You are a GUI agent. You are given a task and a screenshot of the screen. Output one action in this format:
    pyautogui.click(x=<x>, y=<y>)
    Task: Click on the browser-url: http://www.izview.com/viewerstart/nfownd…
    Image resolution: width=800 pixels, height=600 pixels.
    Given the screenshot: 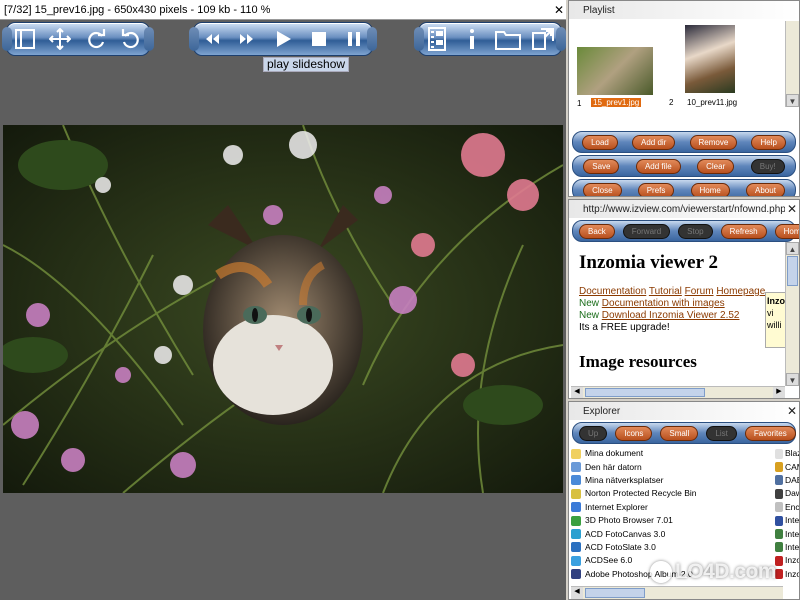 What is the action you would take?
    pyautogui.click(x=684, y=209)
    